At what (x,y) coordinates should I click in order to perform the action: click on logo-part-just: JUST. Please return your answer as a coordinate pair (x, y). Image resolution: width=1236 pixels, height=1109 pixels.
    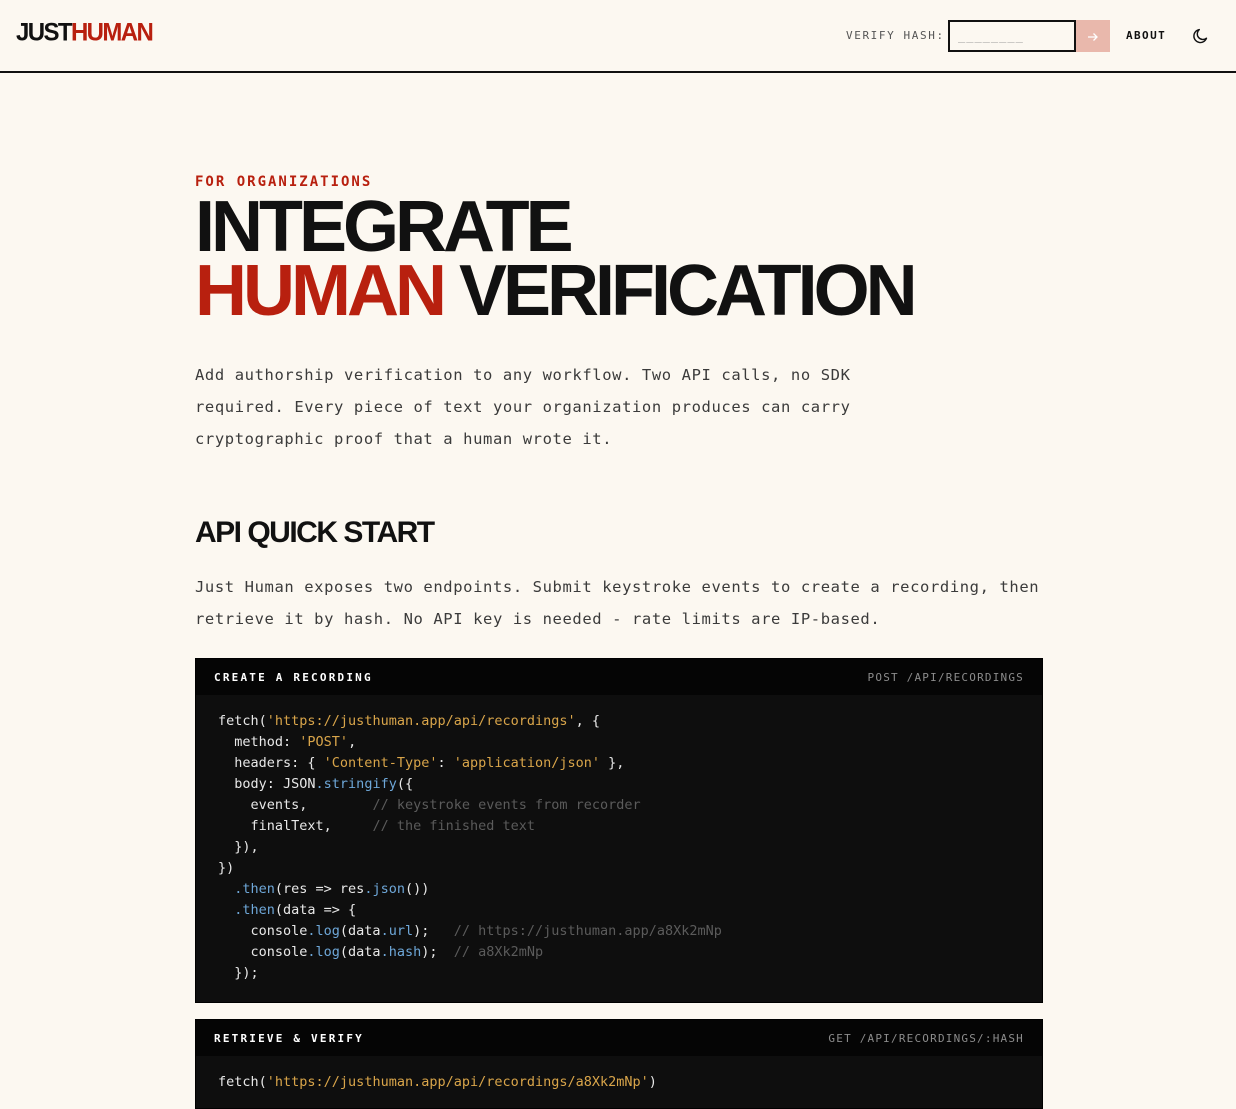
    Looking at the image, I should click on (44, 32).